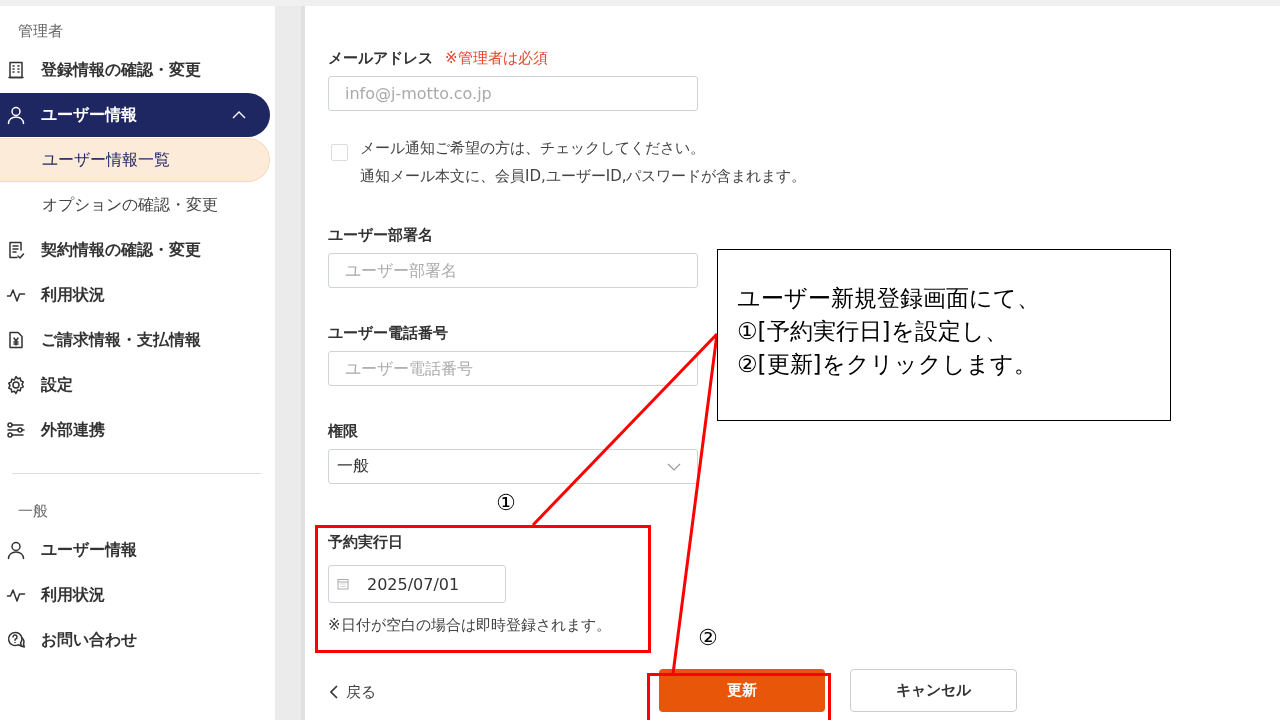 This screenshot has width=1280, height=720. Describe the element at coordinates (506, 503) in the screenshot. I see `step-number: ①` at that location.